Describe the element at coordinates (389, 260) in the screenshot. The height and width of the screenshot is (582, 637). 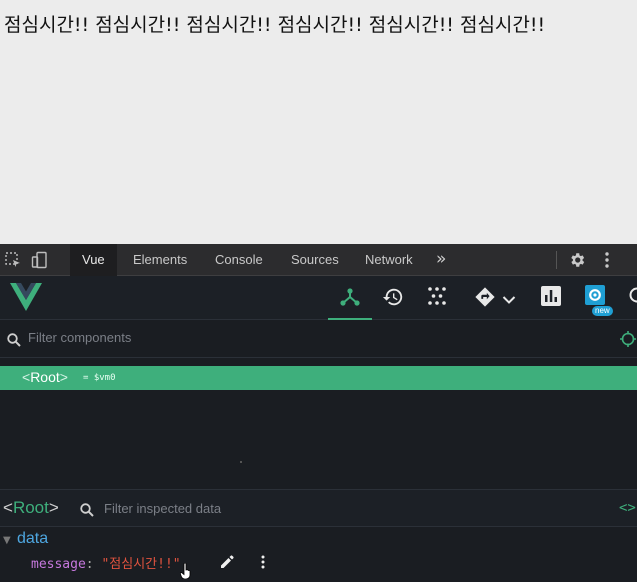
I see `tab-network: Network` at that location.